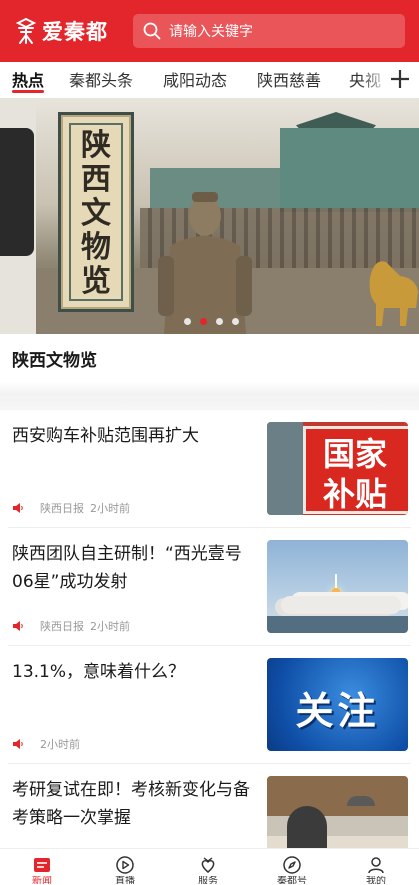 The image size is (419, 885). What do you see at coordinates (26, 30) in the screenshot?
I see `logo-mark-icon` at bounding box center [26, 30].